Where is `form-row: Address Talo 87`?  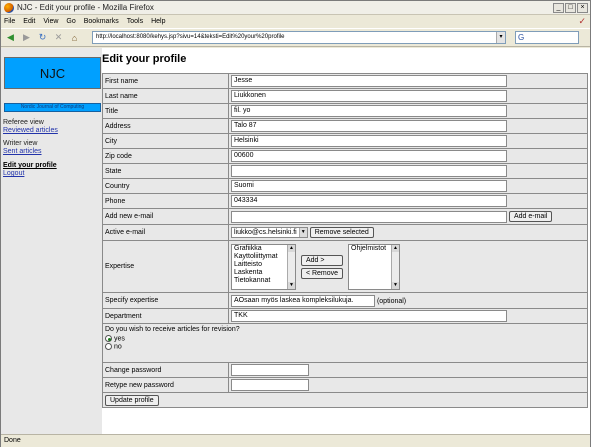
form-row: Address Talo 87 is located at coordinates (345, 126).